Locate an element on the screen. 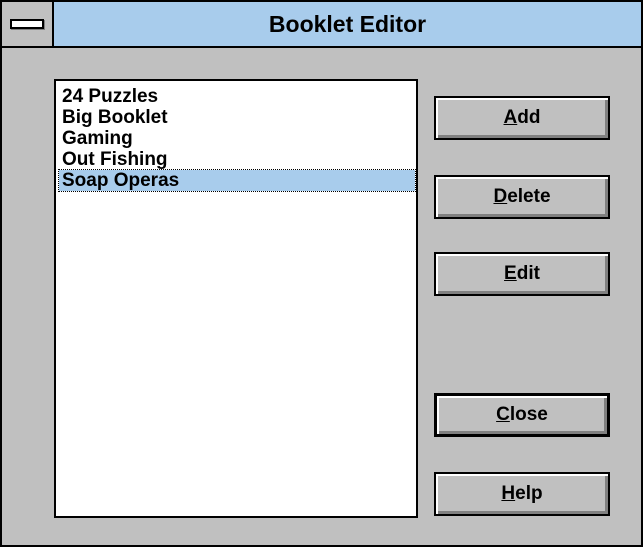 This screenshot has height=547, width=643. list-item: Big Booklet is located at coordinates (237, 117).